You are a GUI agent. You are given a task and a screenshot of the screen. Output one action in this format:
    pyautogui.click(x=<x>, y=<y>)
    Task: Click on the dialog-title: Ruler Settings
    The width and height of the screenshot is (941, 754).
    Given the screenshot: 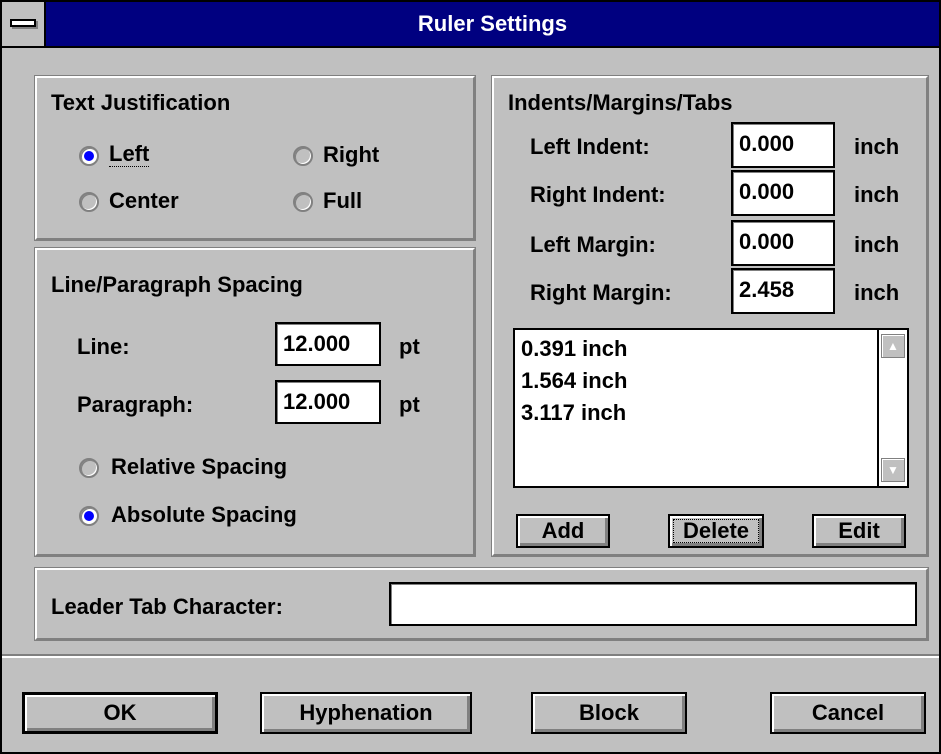 What is the action you would take?
    pyautogui.click(x=492, y=23)
    